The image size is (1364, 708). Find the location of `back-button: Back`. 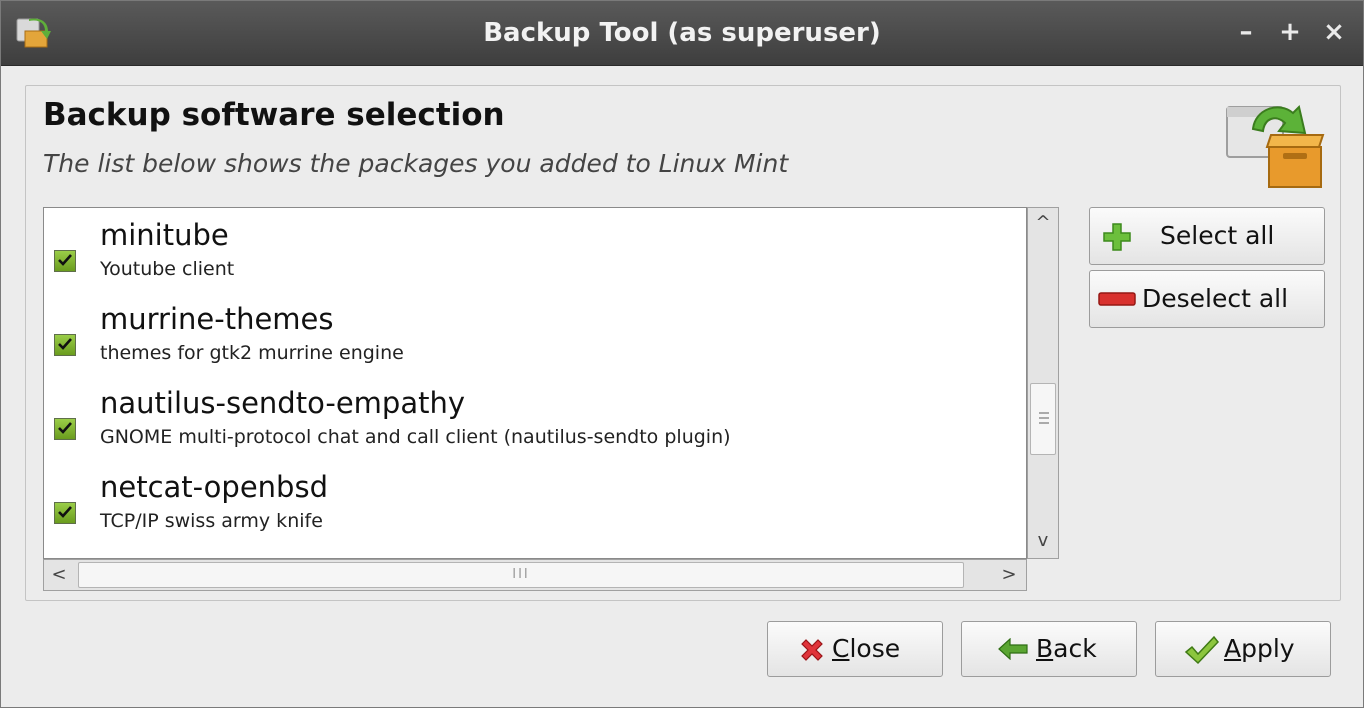

back-button: Back is located at coordinates (1049, 649).